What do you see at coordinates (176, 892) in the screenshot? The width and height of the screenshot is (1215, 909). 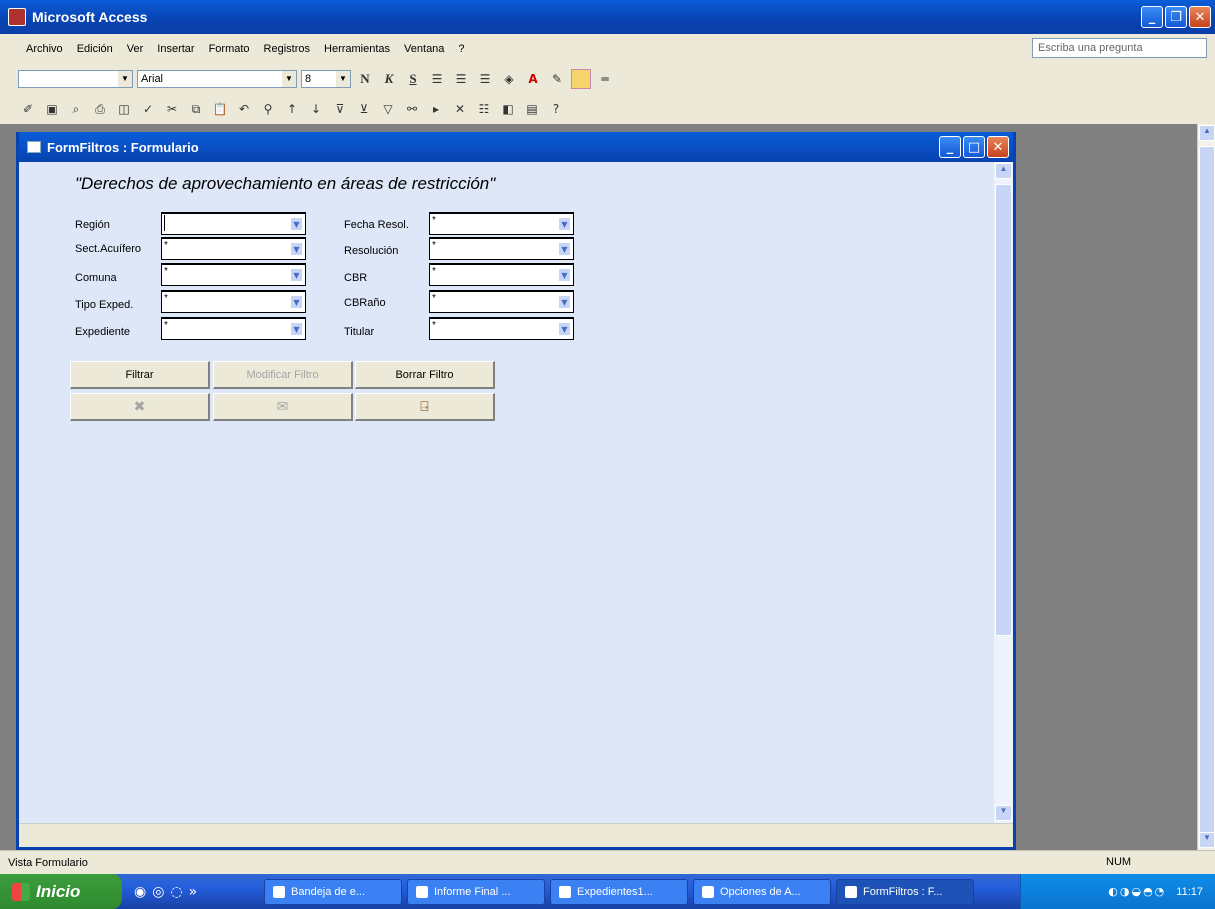 I see `browser-icon: ◌` at bounding box center [176, 892].